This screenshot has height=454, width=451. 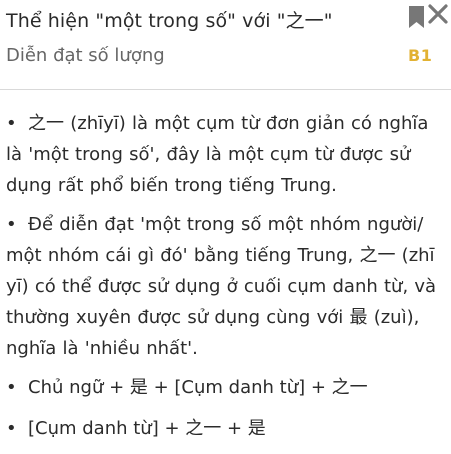 I want to click on page-title: Thể hiện "một trong số" với "之一", so click(x=169, y=21).